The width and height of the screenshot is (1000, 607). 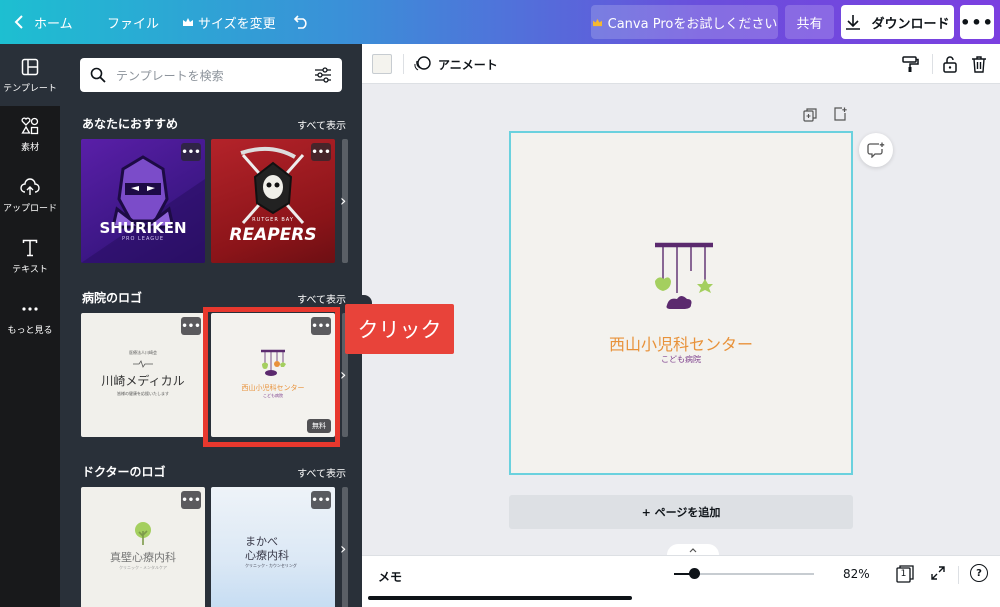 I want to click on add-comment-button, so click(x=876, y=150).